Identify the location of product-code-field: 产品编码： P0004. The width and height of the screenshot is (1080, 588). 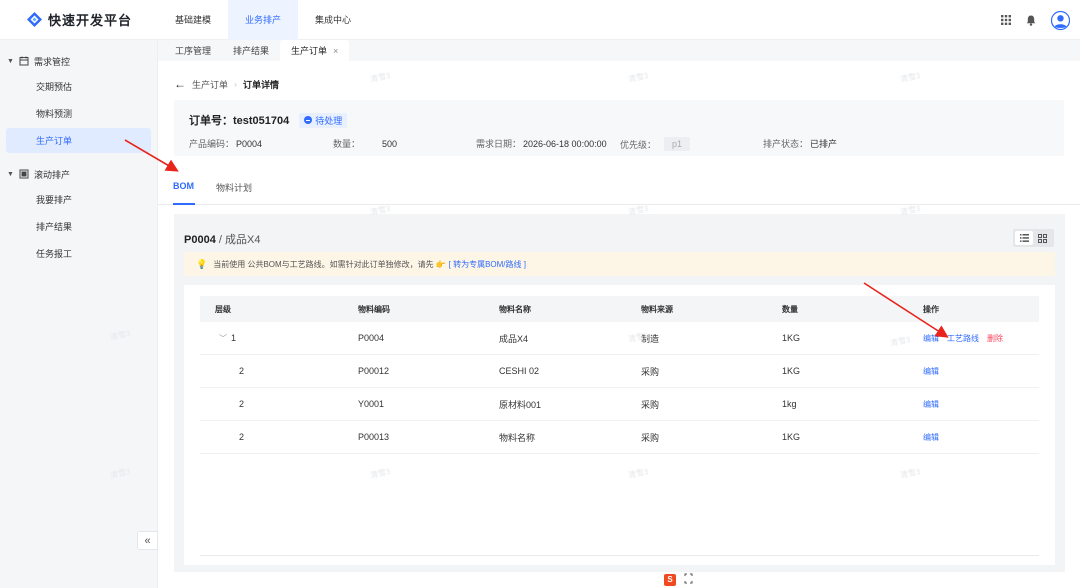
(225, 143).